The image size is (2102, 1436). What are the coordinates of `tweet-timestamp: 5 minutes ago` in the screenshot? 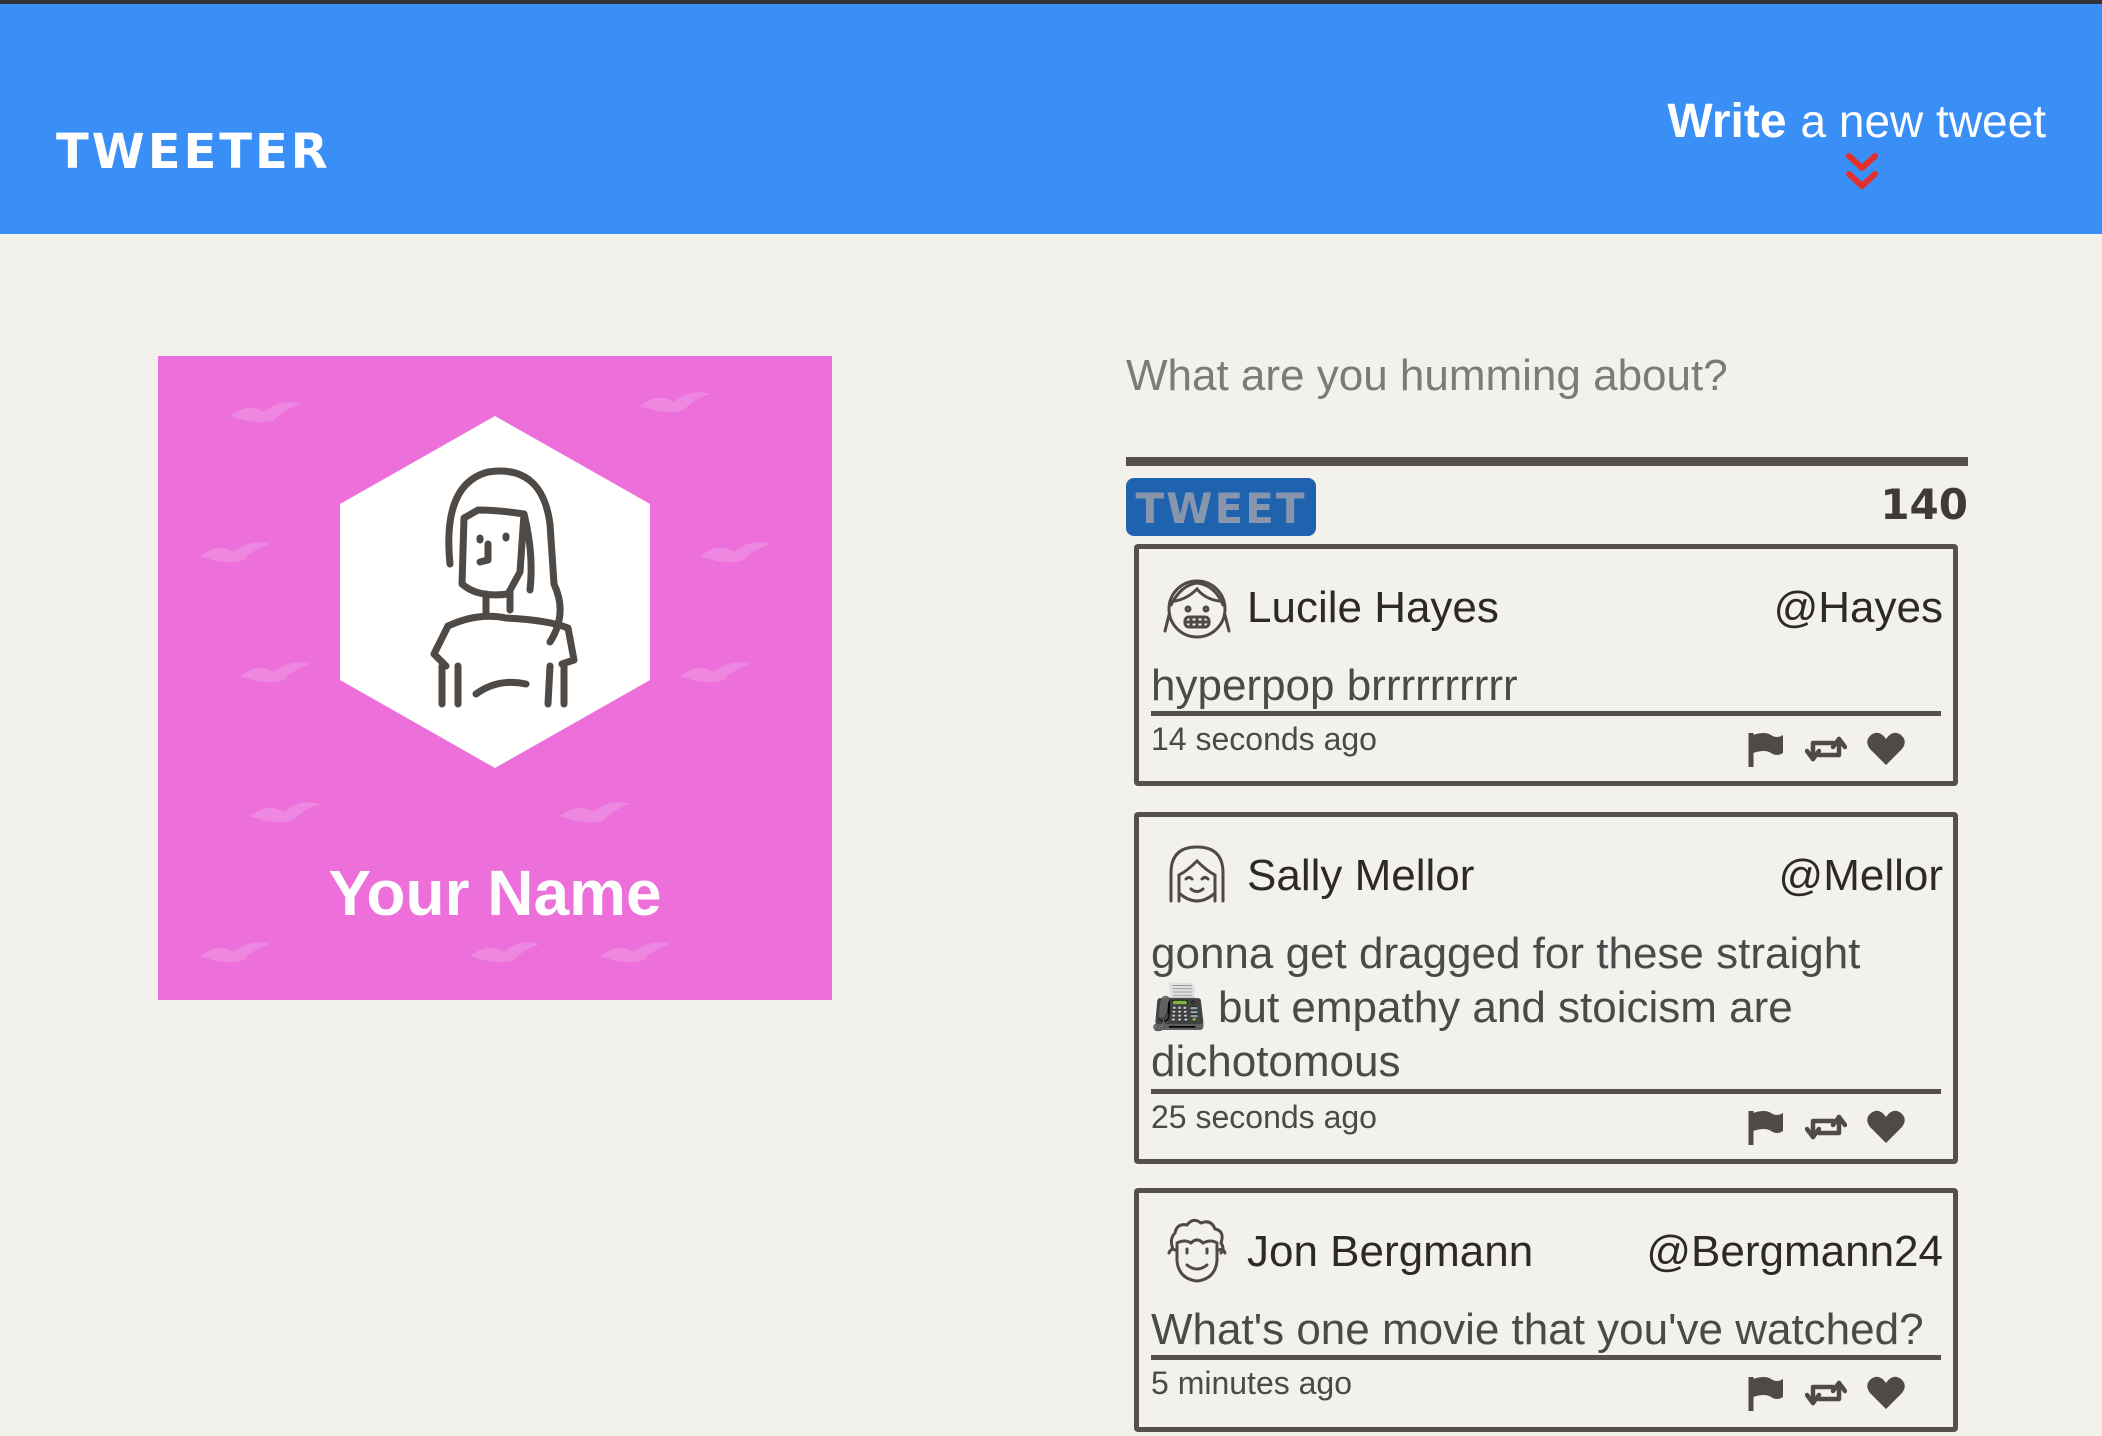 It's located at (1252, 1383).